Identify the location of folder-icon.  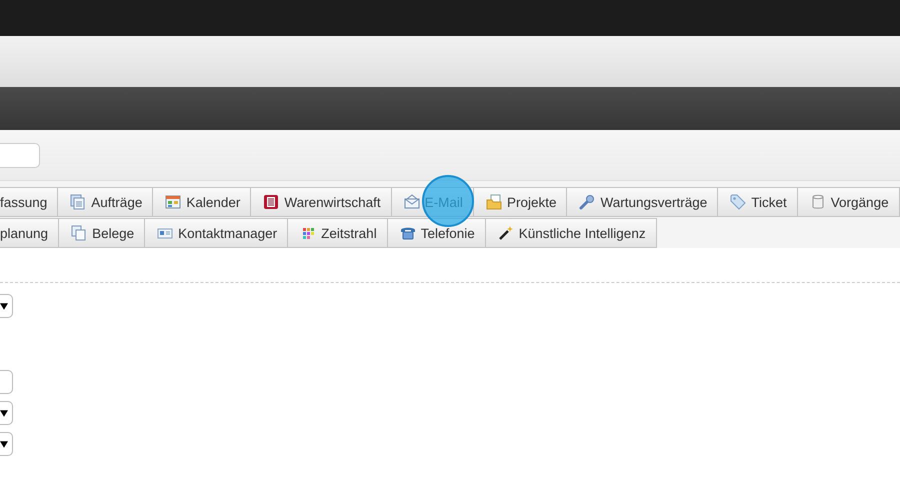
(494, 202).